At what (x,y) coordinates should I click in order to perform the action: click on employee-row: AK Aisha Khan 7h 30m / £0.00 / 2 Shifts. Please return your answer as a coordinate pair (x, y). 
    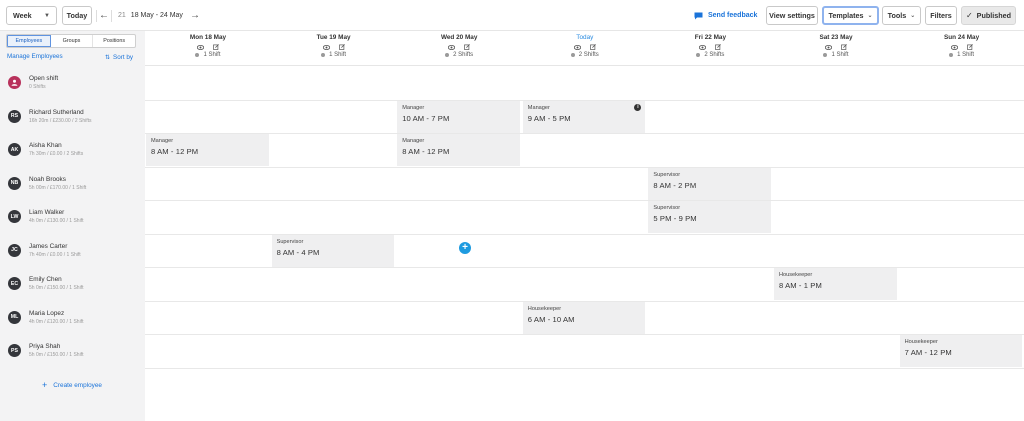
    Looking at the image, I should click on (72, 149).